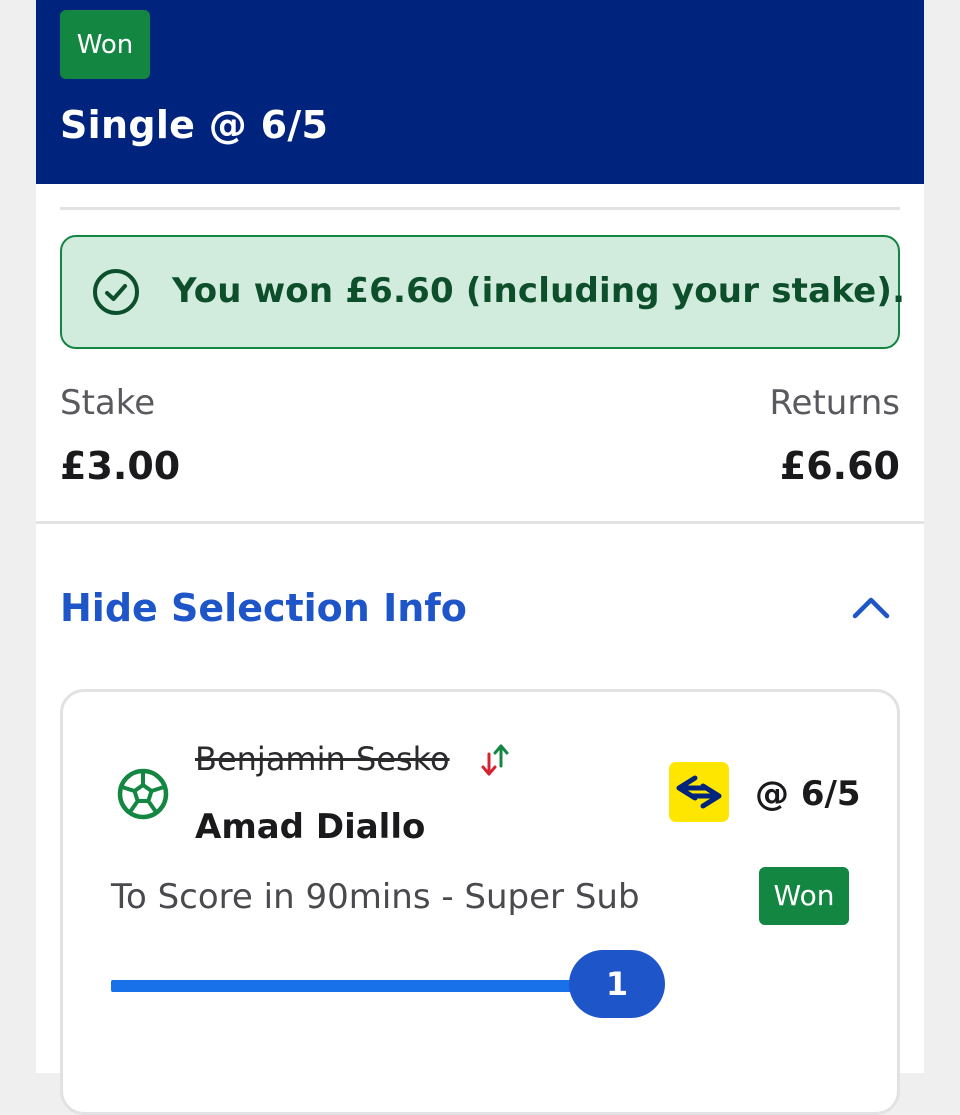  Describe the element at coordinates (839, 466) in the screenshot. I see `returns-value: £6.60` at that location.